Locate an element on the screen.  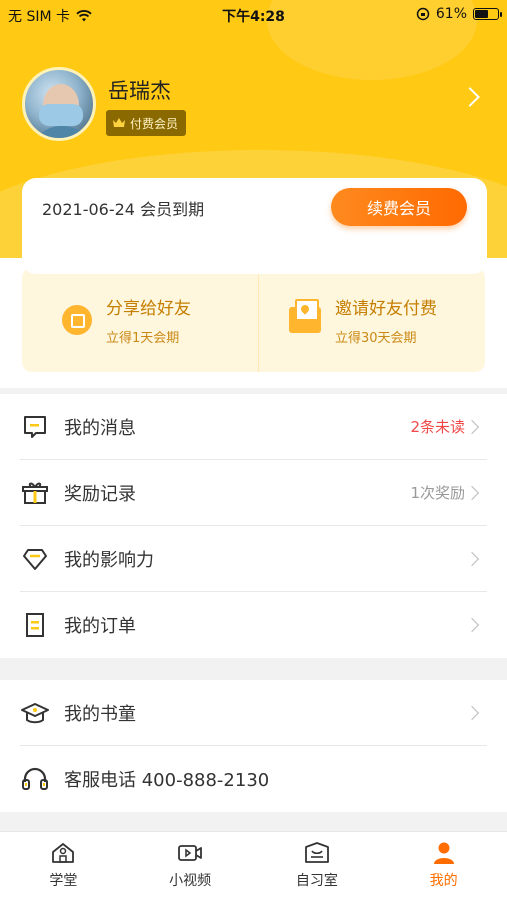
menu-label: 客服电话 400-888-2130 is located at coordinates (167, 780).